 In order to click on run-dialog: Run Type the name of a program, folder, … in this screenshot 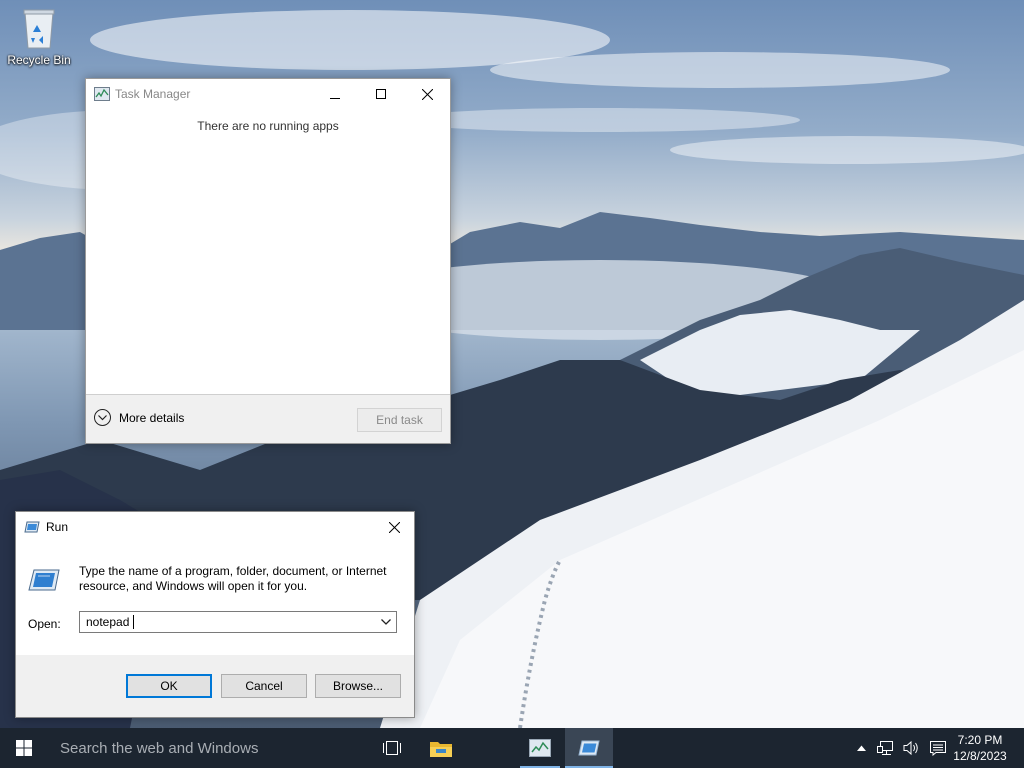, I will do `click(215, 614)`.